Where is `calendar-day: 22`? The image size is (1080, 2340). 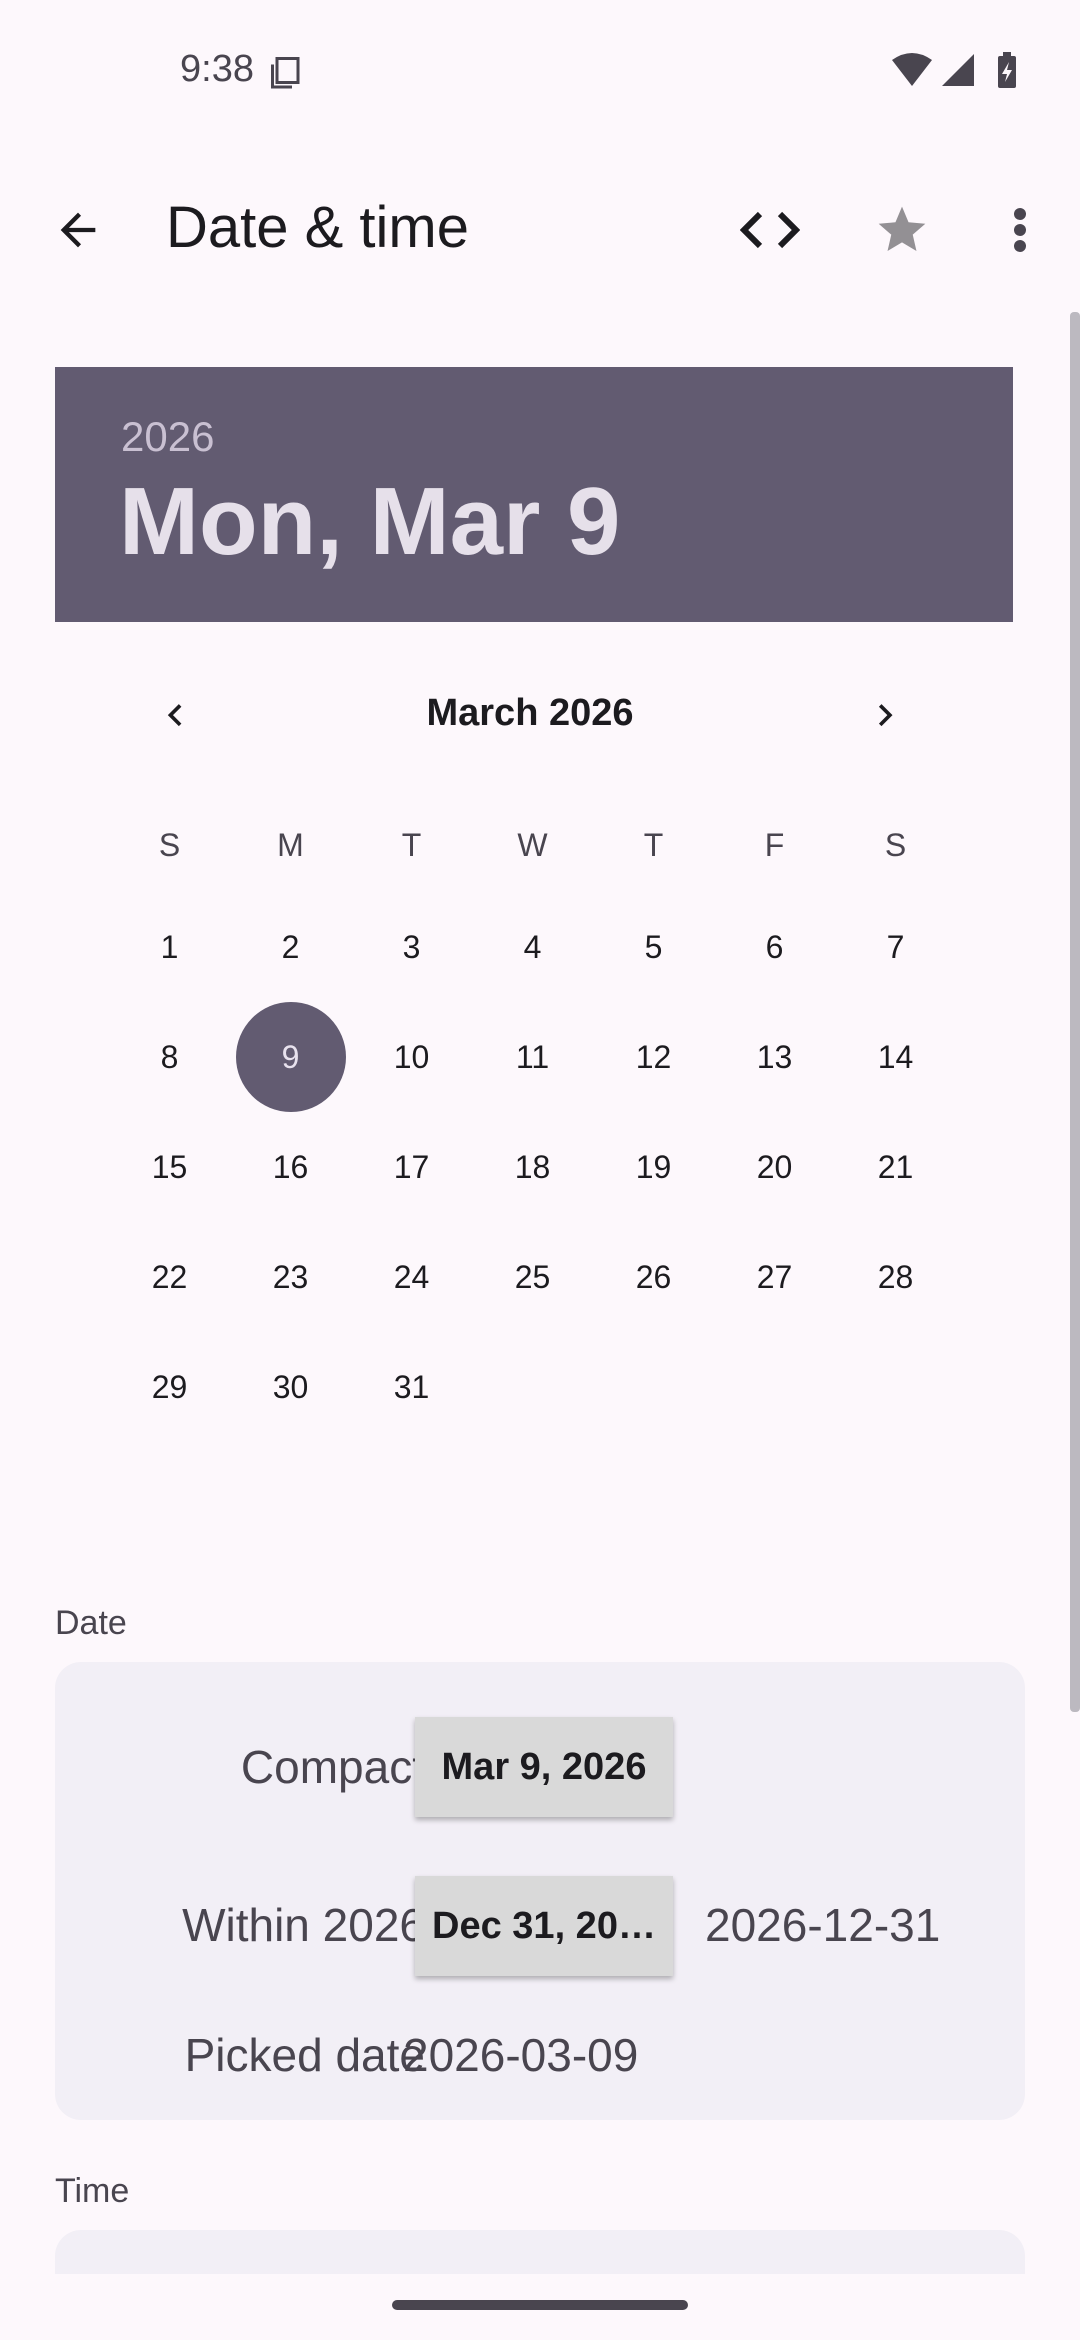
calendar-day: 22 is located at coordinates (169, 1277).